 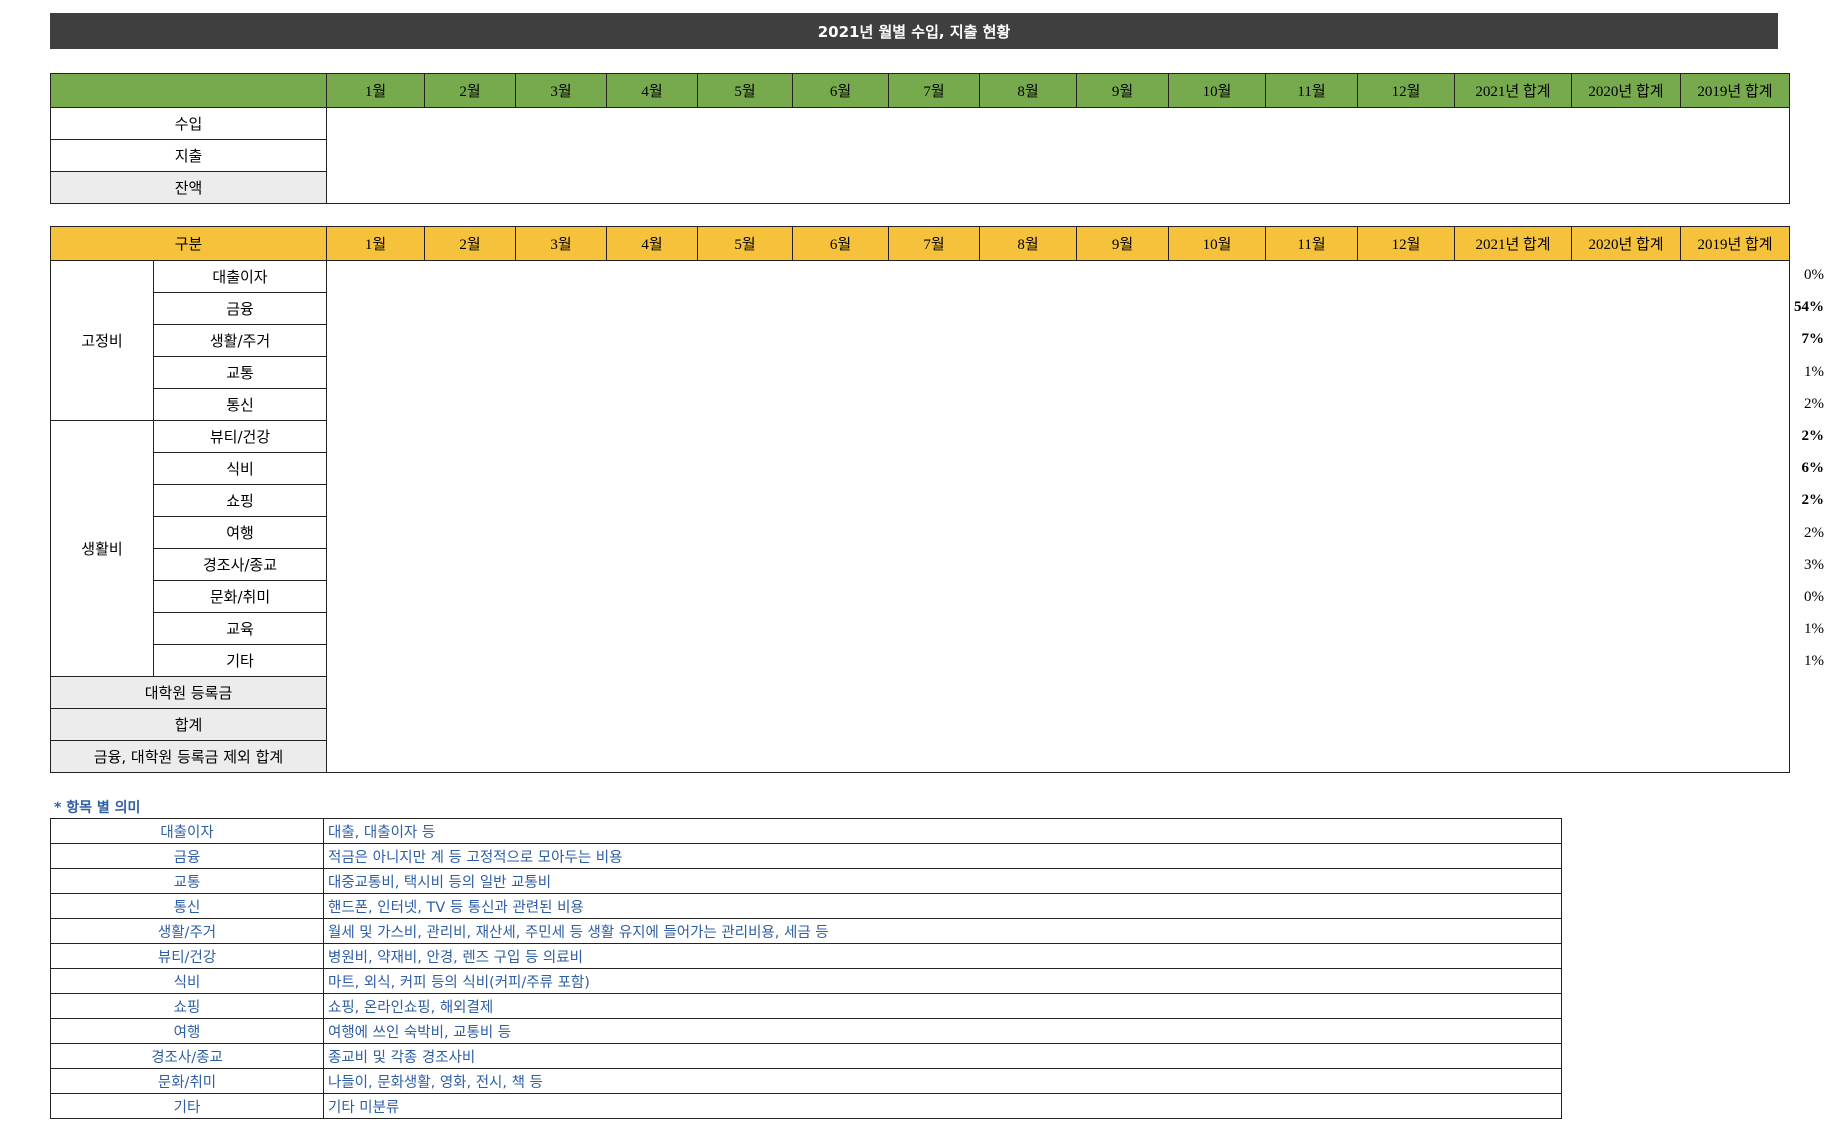 What do you see at coordinates (942, 1031) in the screenshot?
I see `legend-description: 여행에 쓰인 숙박비, 교통비 등` at bounding box center [942, 1031].